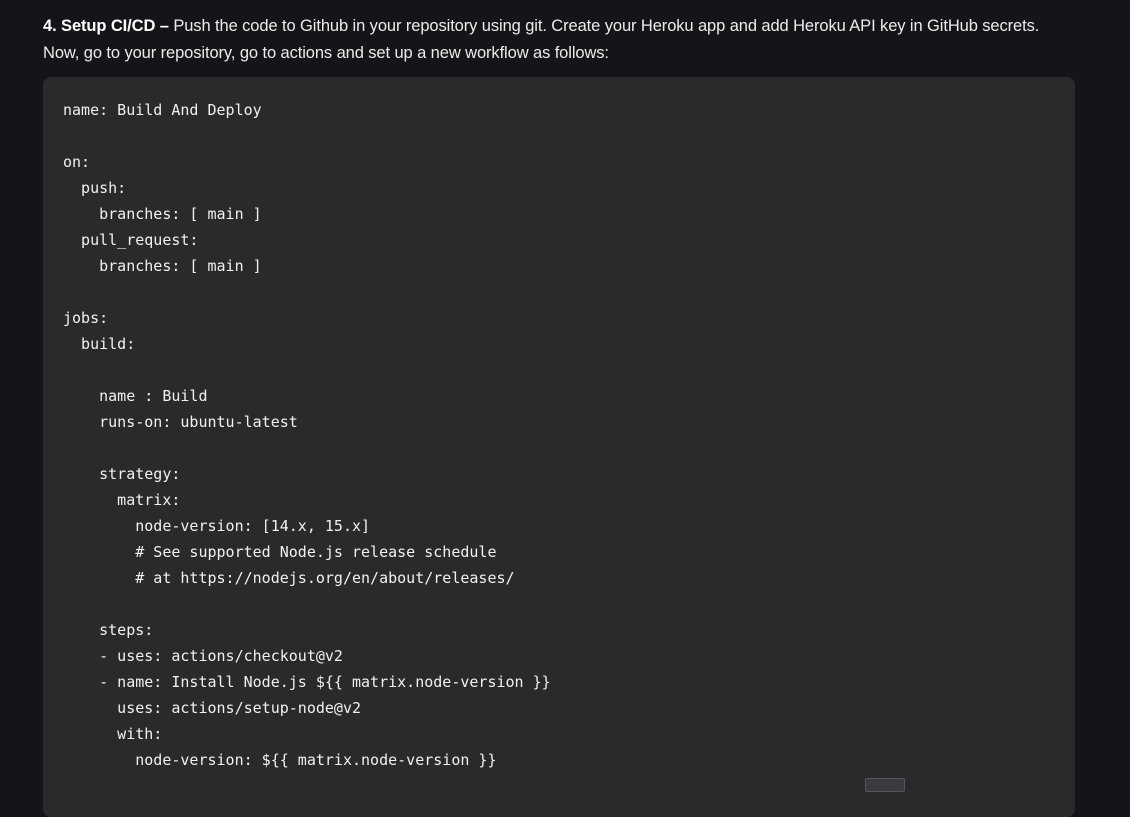 The image size is (1130, 817). Describe the element at coordinates (77, 162) in the screenshot. I see `code-line: on:` at that location.